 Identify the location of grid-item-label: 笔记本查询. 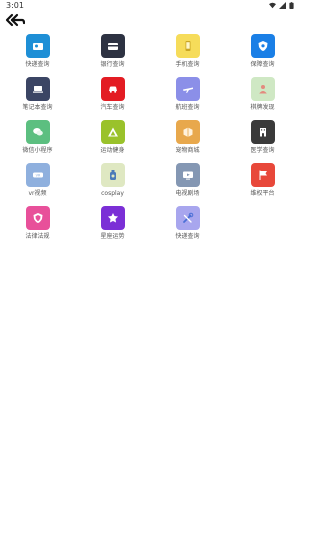
(37, 107).